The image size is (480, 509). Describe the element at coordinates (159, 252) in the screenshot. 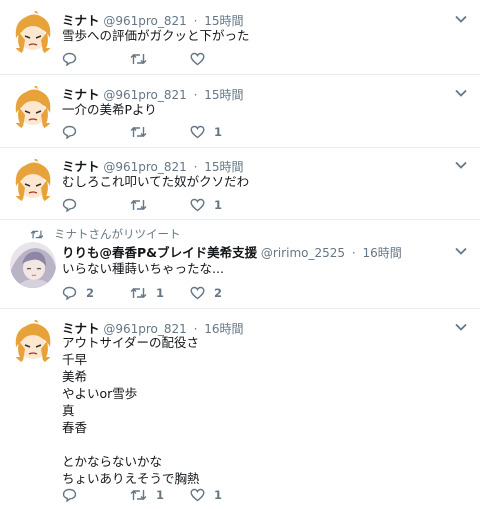

I see `display-name: りりも@春香P&ブレイド美希支援` at that location.